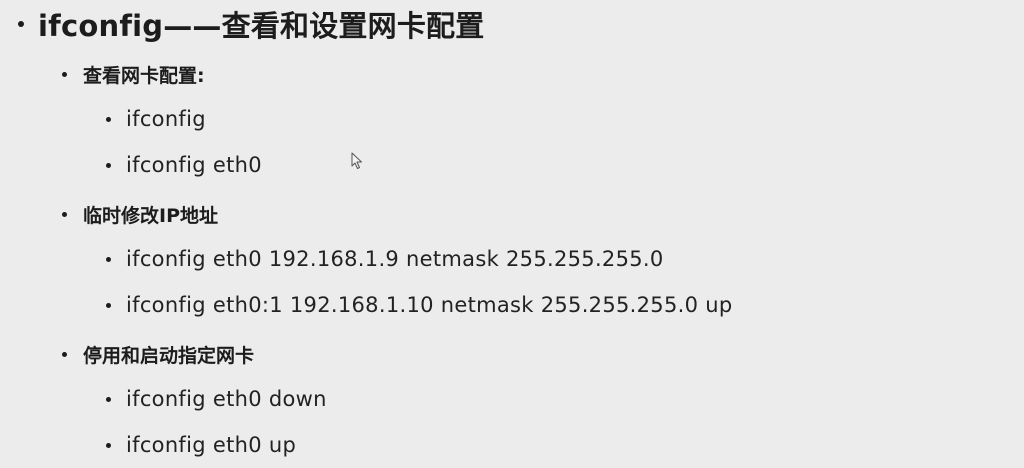 Image resolution: width=1024 pixels, height=468 pixels. I want to click on command-item: ifconfig eth0, so click(184, 165).